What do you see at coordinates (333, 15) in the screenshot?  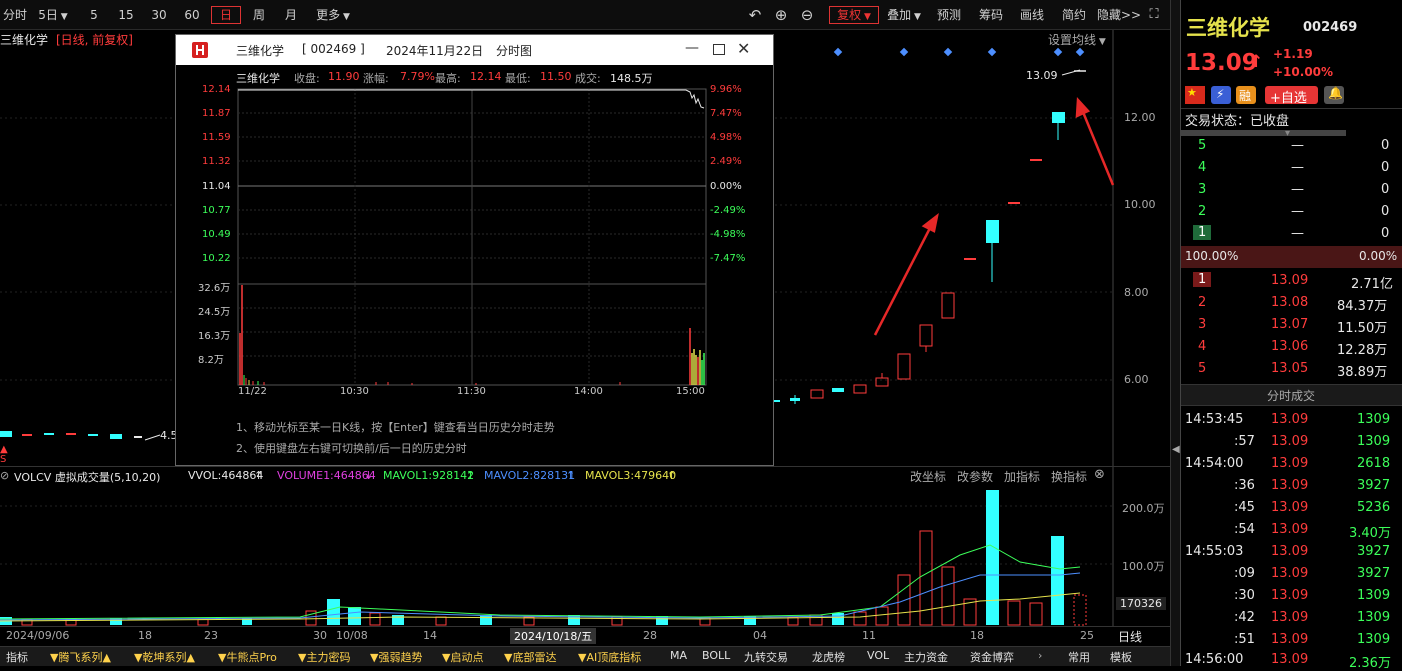 I see `period-more-dropdown: 更多 ▼` at bounding box center [333, 15].